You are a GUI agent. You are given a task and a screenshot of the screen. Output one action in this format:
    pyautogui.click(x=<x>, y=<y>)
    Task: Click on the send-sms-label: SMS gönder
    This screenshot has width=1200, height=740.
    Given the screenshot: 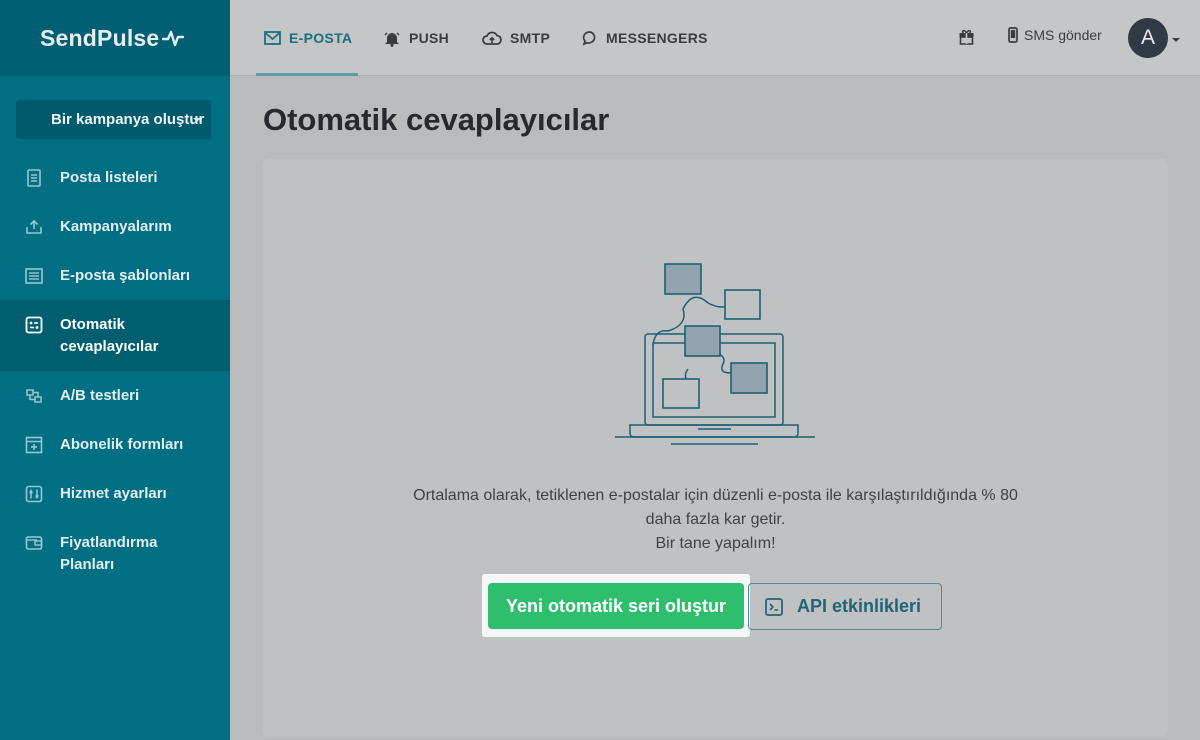 What is the action you would take?
    pyautogui.click(x=1063, y=35)
    